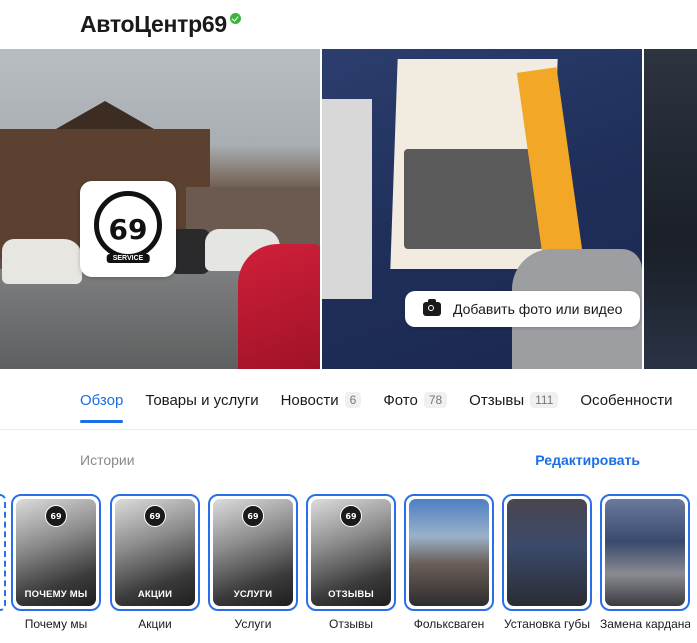 Image resolution: width=697 pixels, height=643 pixels. I want to click on story-thumbnail: 69 ОТЗЫВЫ, so click(351, 552).